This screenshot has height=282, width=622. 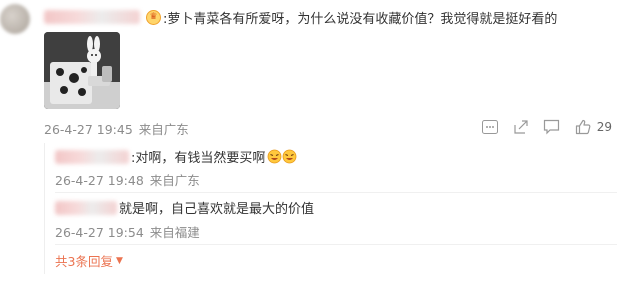 I want to click on comment-meta: 26-4-27 19:45 来自广东, so click(x=116, y=128).